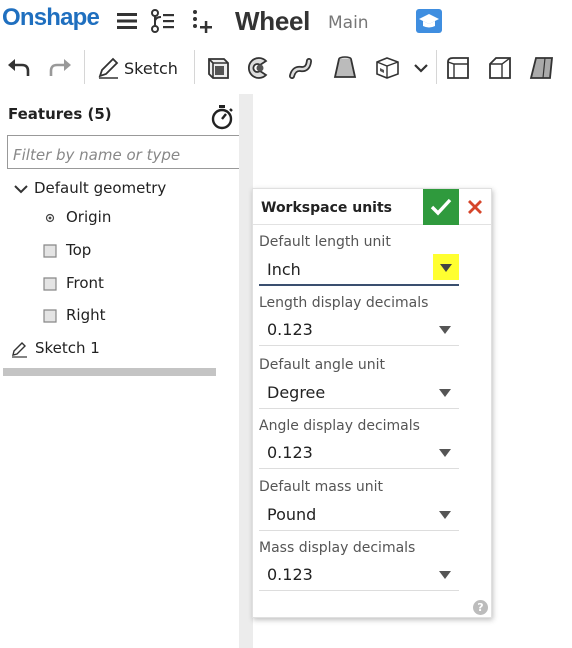 The image size is (572, 648). Describe the element at coordinates (325, 242) in the screenshot. I see `length-unit-label: Default length unit` at that location.